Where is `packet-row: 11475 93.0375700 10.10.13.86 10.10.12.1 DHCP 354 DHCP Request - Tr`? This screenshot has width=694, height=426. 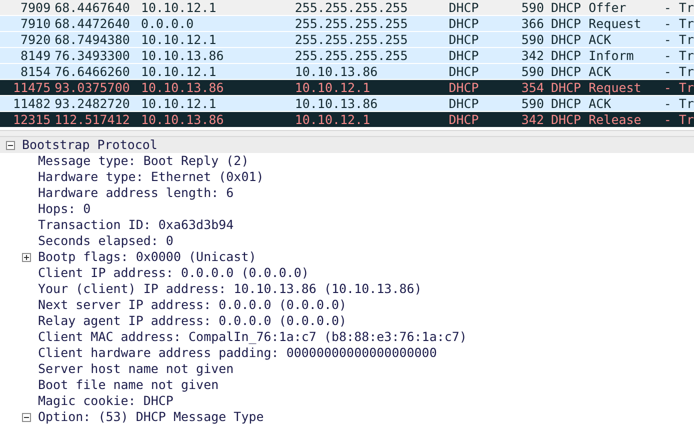 packet-row: 11475 93.0375700 10.10.13.86 10.10.12.1 DHCP 354 DHCP Request - Tr is located at coordinates (347, 88).